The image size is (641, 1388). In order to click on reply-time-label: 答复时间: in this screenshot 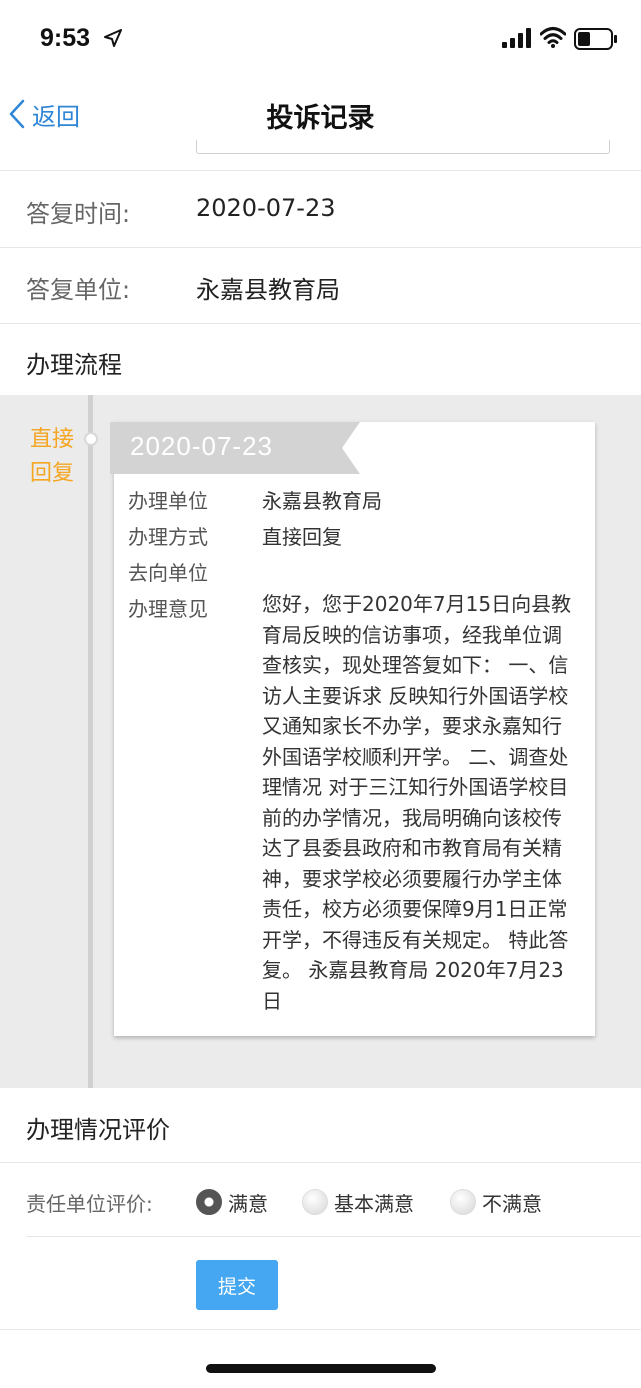, I will do `click(78, 214)`.